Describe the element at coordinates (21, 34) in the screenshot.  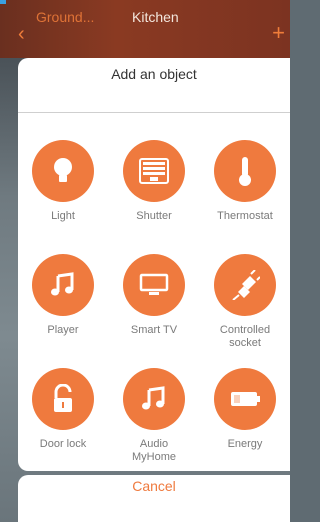
I see `chevron-left-icon: ‹` at that location.